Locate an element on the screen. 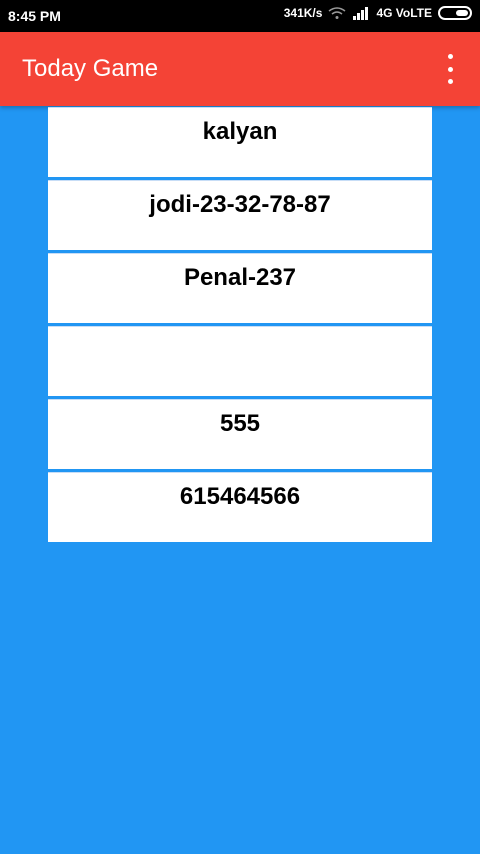 The height and width of the screenshot is (854, 480). status-right-group: 341K/s 4G VoLTE is located at coordinates (378, 13).